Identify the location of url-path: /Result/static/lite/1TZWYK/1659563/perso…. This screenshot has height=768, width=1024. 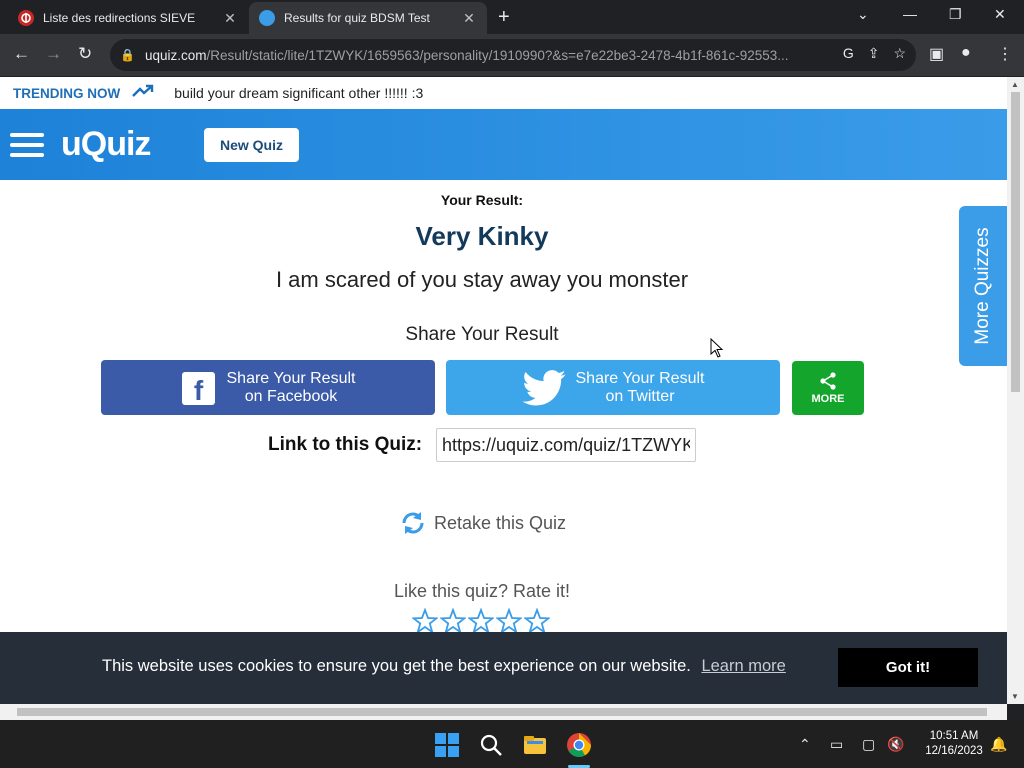
(497, 55).